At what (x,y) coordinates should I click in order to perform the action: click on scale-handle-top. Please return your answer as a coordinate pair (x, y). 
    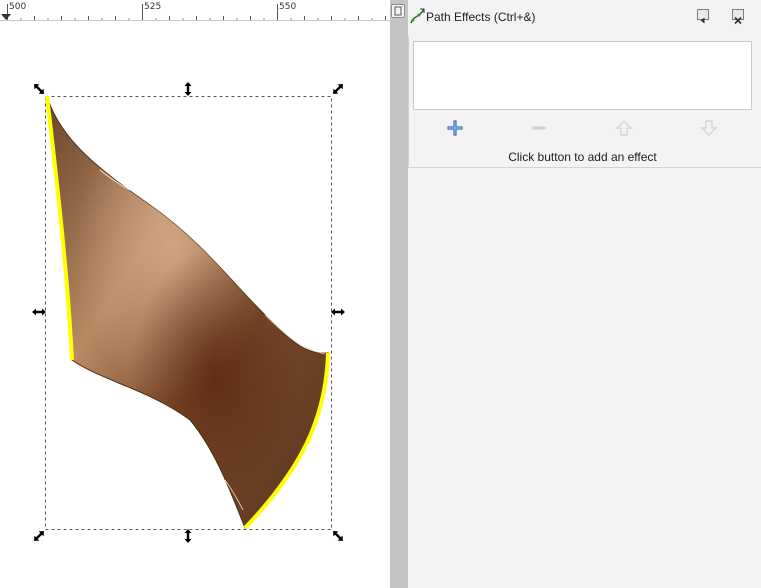
    Looking at the image, I should click on (188, 89).